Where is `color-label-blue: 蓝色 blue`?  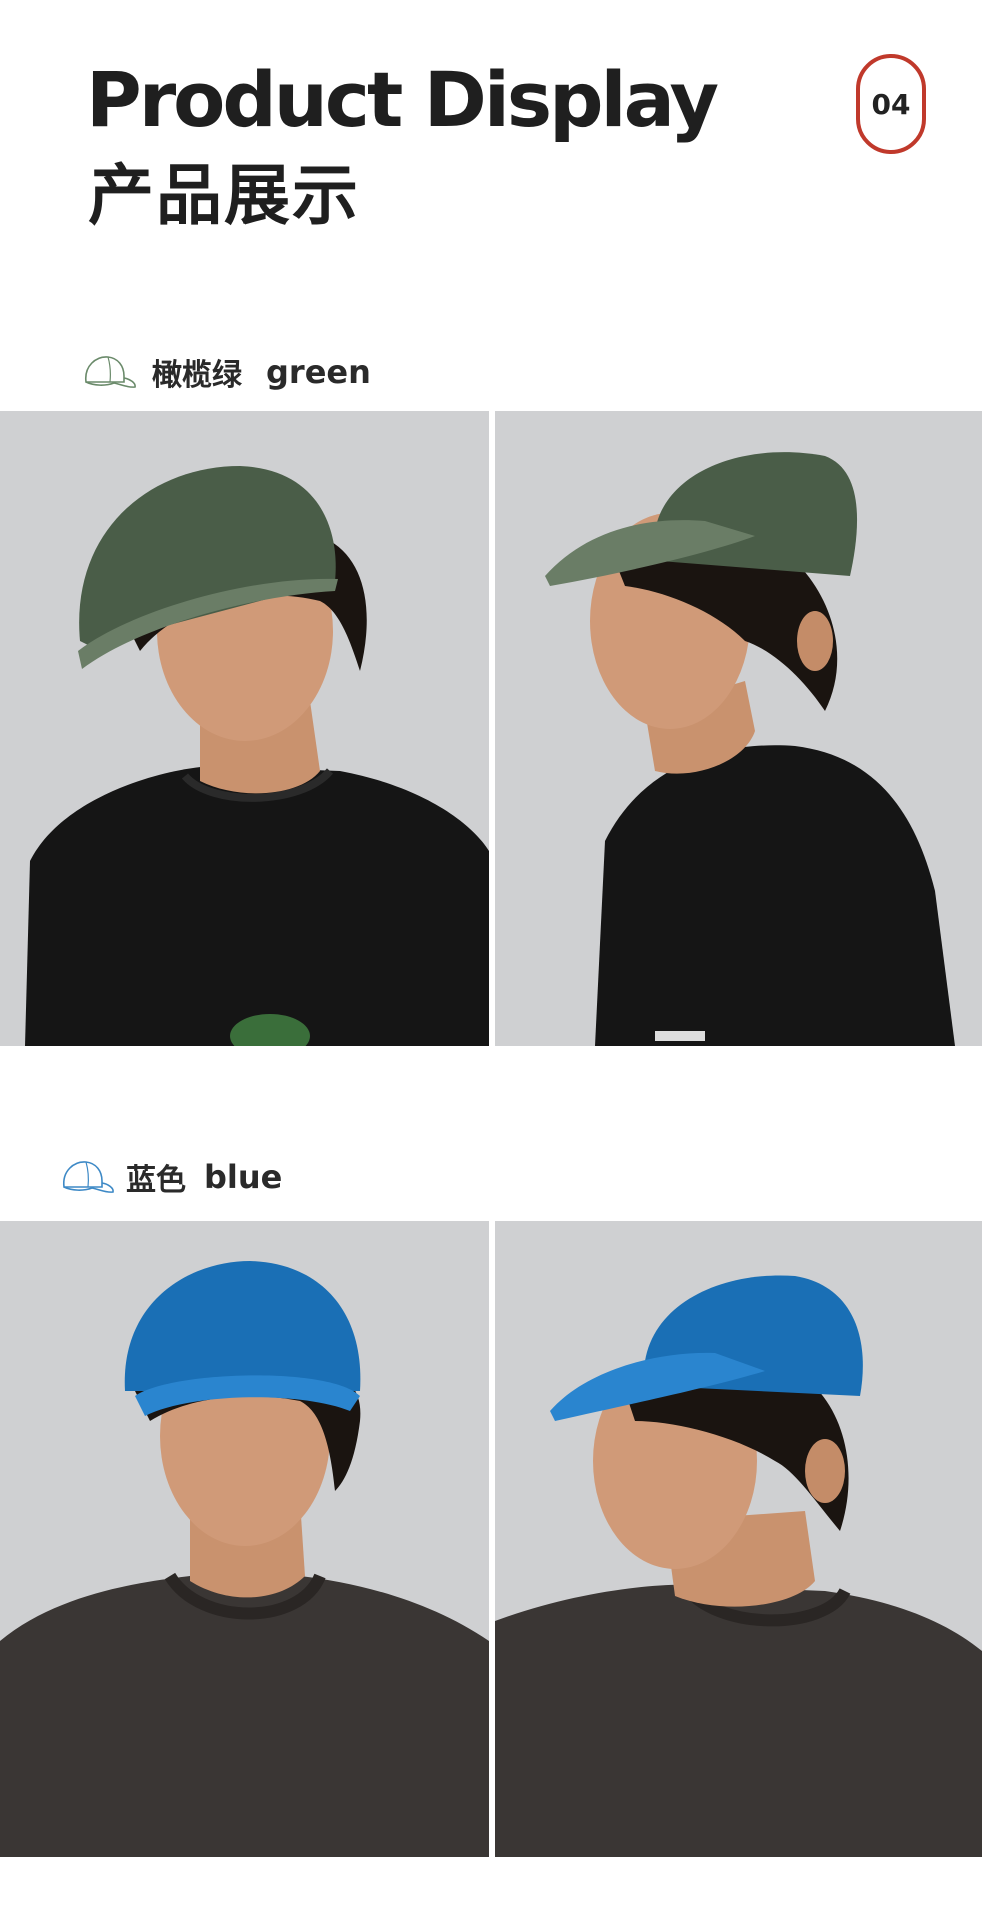 color-label-blue: 蓝色 blue is located at coordinates (170, 1177).